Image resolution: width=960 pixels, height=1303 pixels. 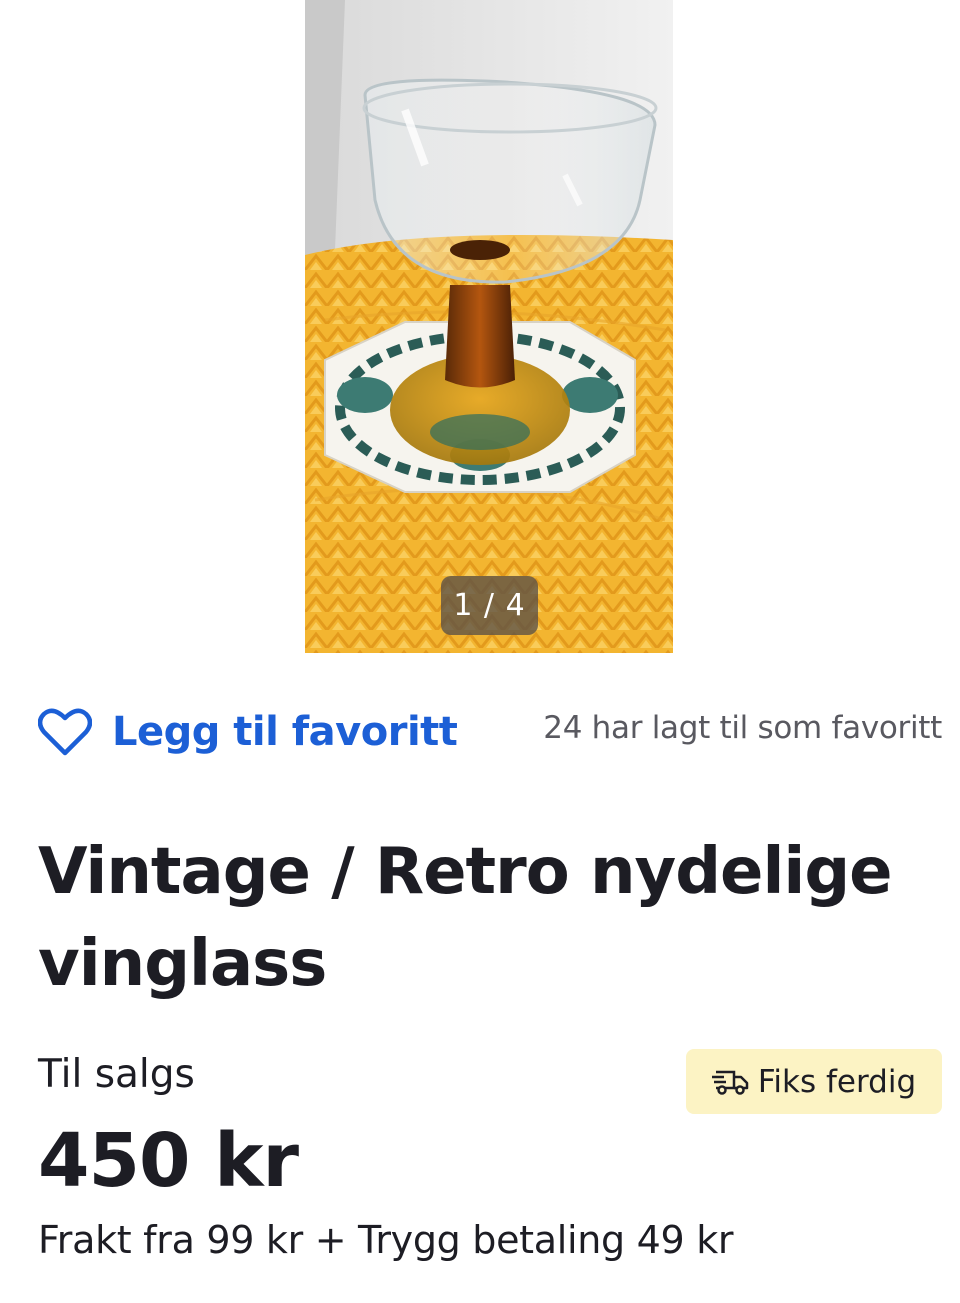 I want to click on shipping-badge-label: Fiks ferdig, so click(x=837, y=1081).